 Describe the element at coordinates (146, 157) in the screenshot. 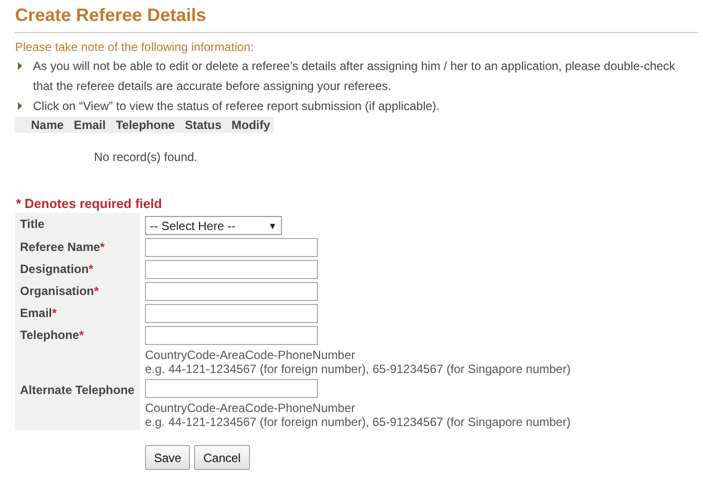

I see `empty-message: No record(s) found.` at that location.